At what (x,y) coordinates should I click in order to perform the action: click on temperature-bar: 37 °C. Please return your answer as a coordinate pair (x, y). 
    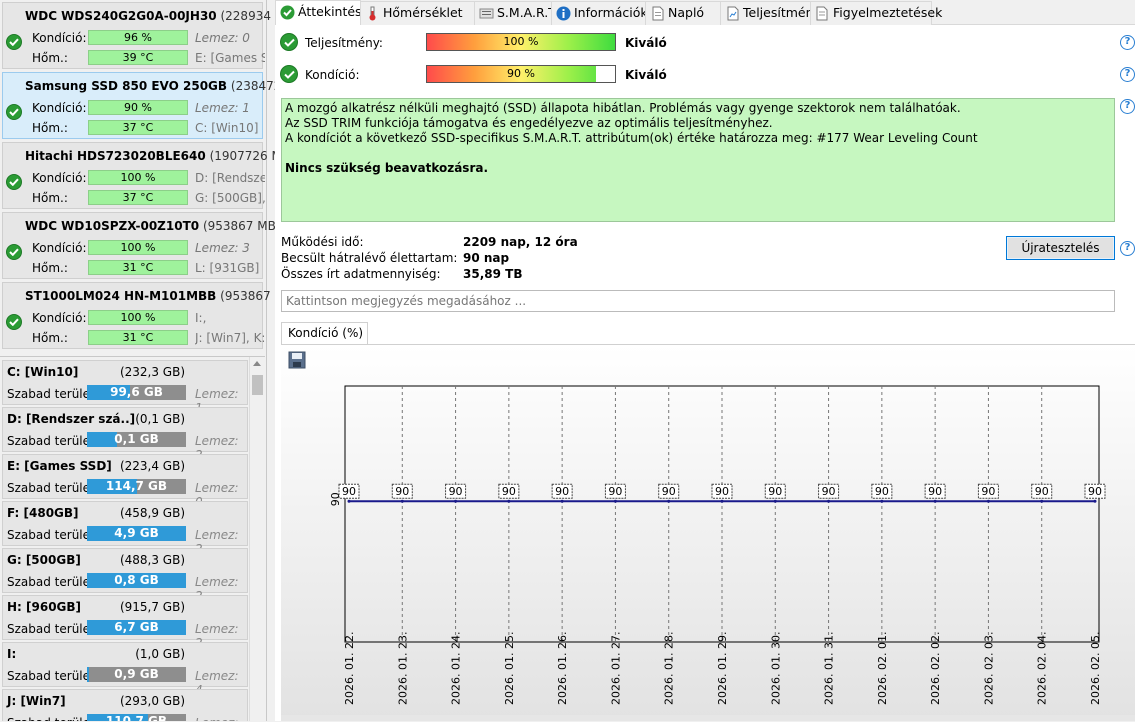
    Looking at the image, I should click on (138, 197).